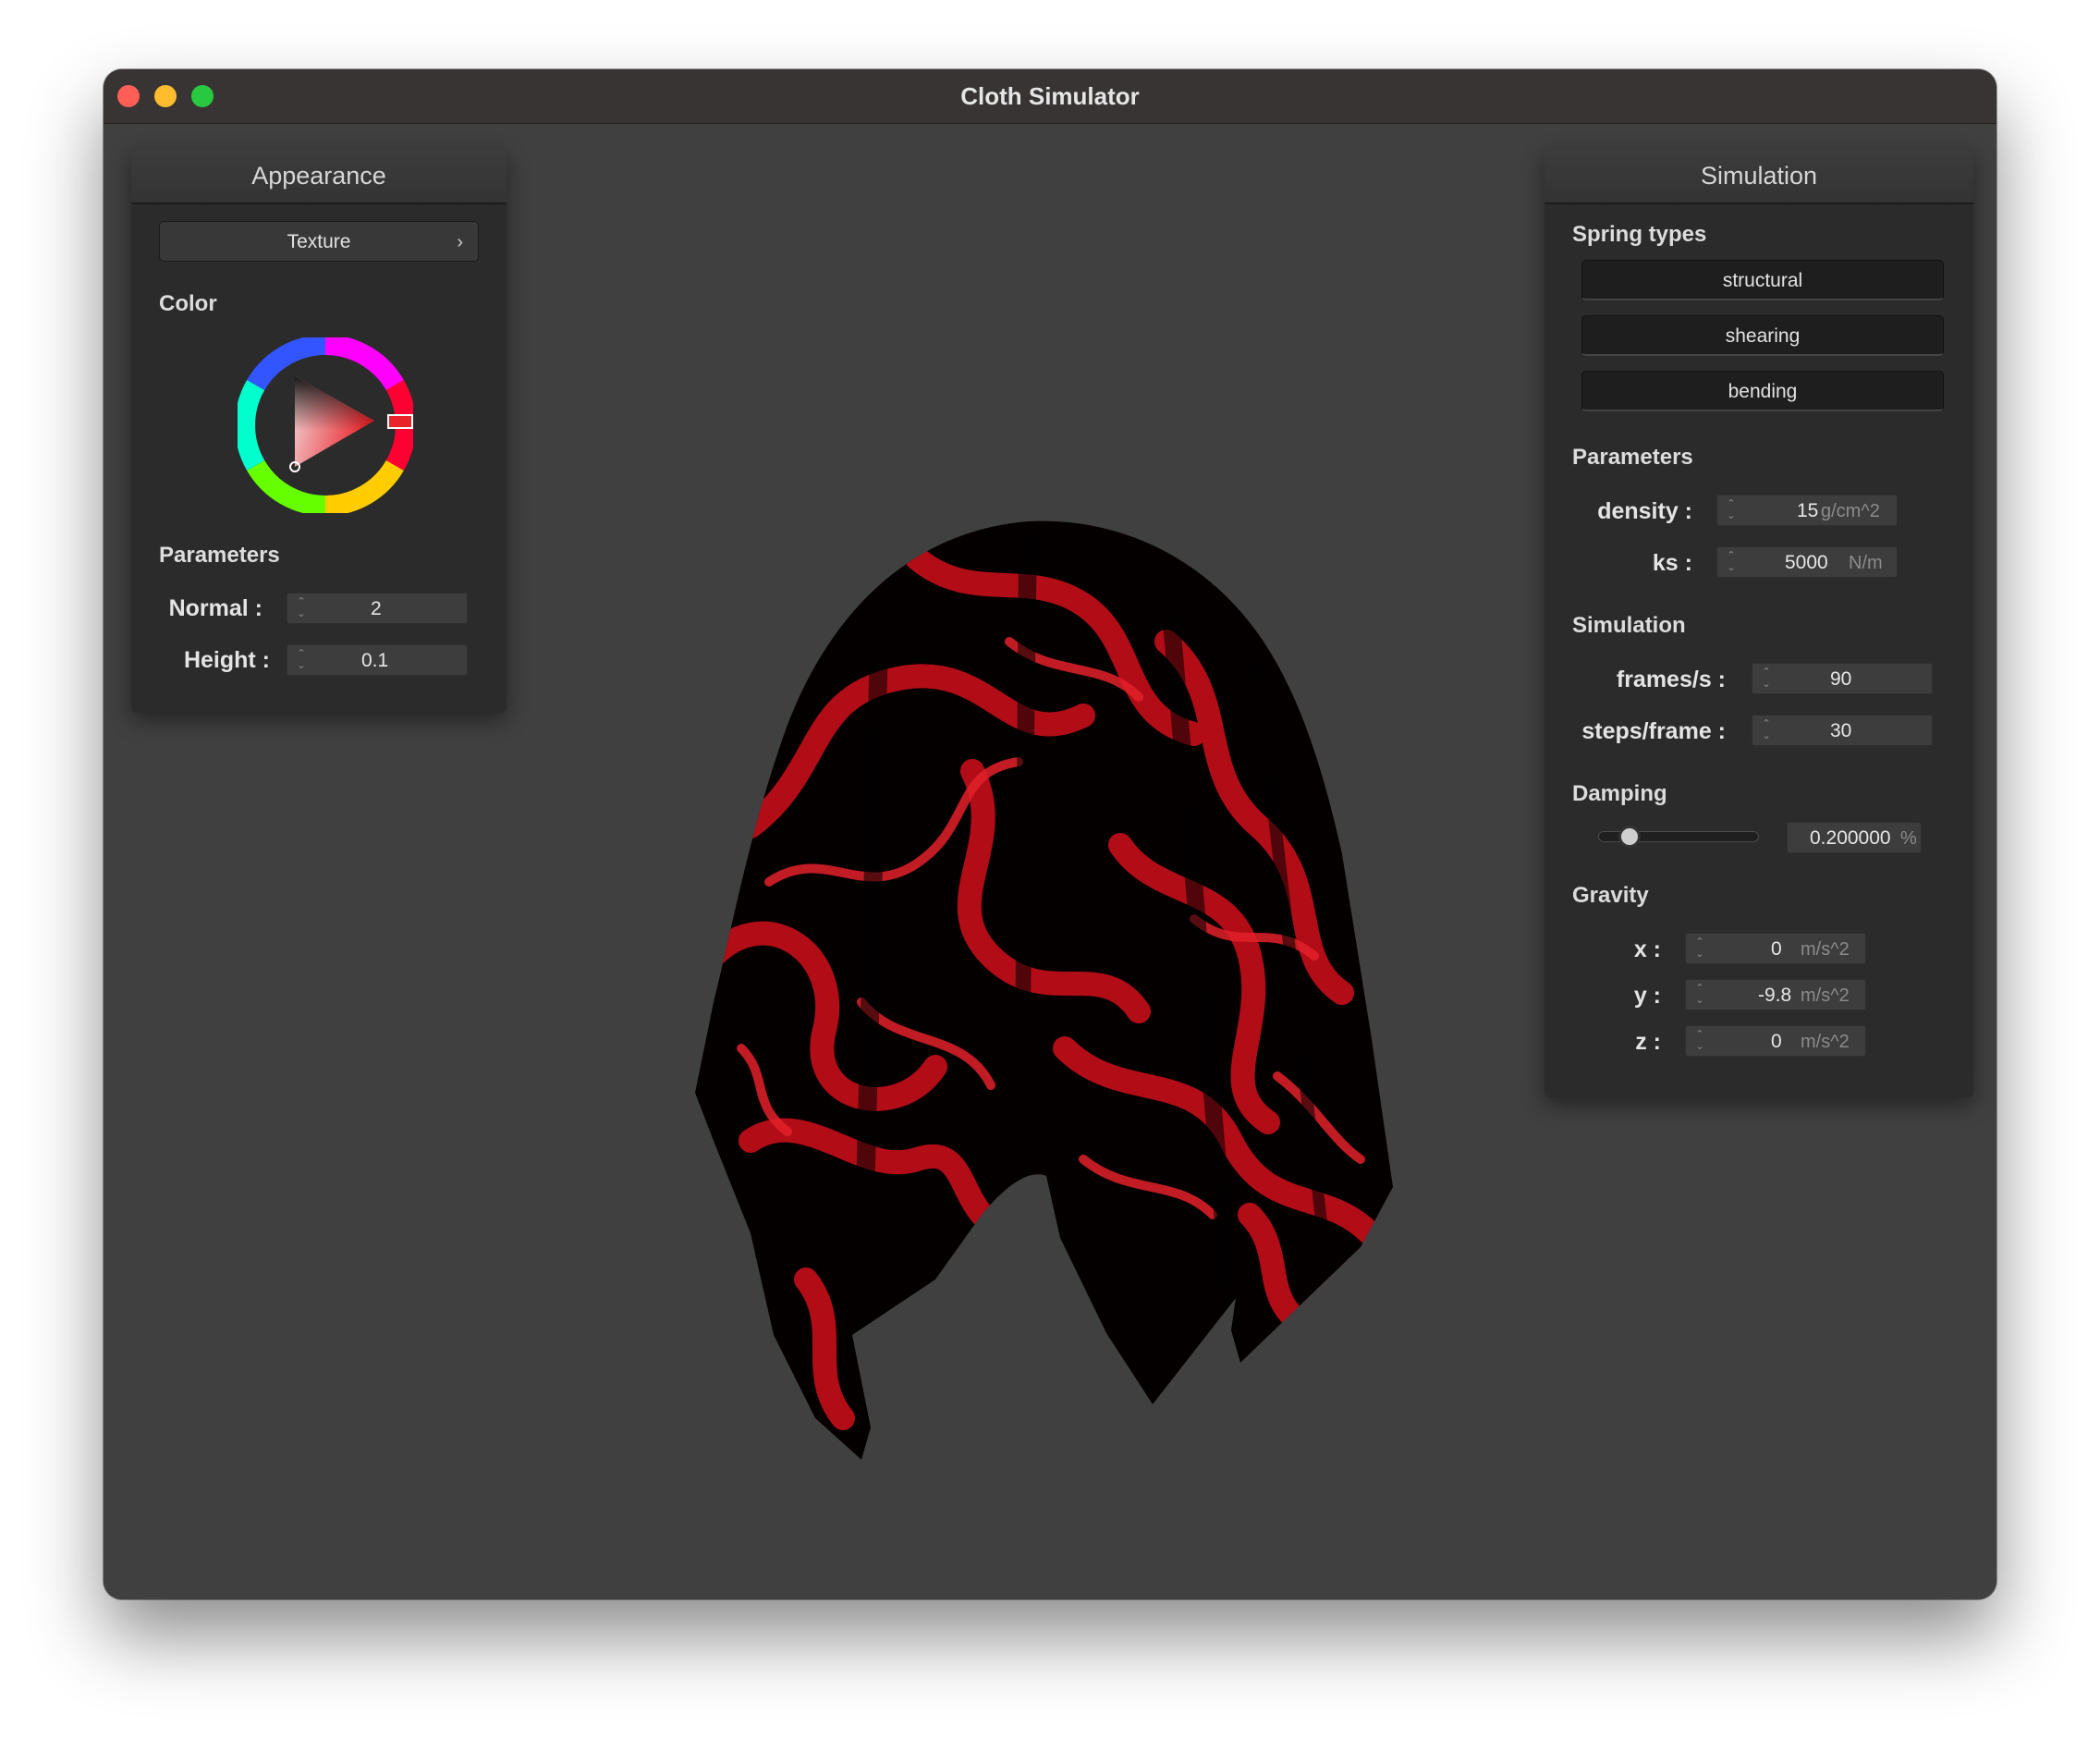 The width and height of the screenshot is (2100, 1738). What do you see at coordinates (1826, 949) in the screenshot?
I see `gravity-x-unit: m/s^2` at bounding box center [1826, 949].